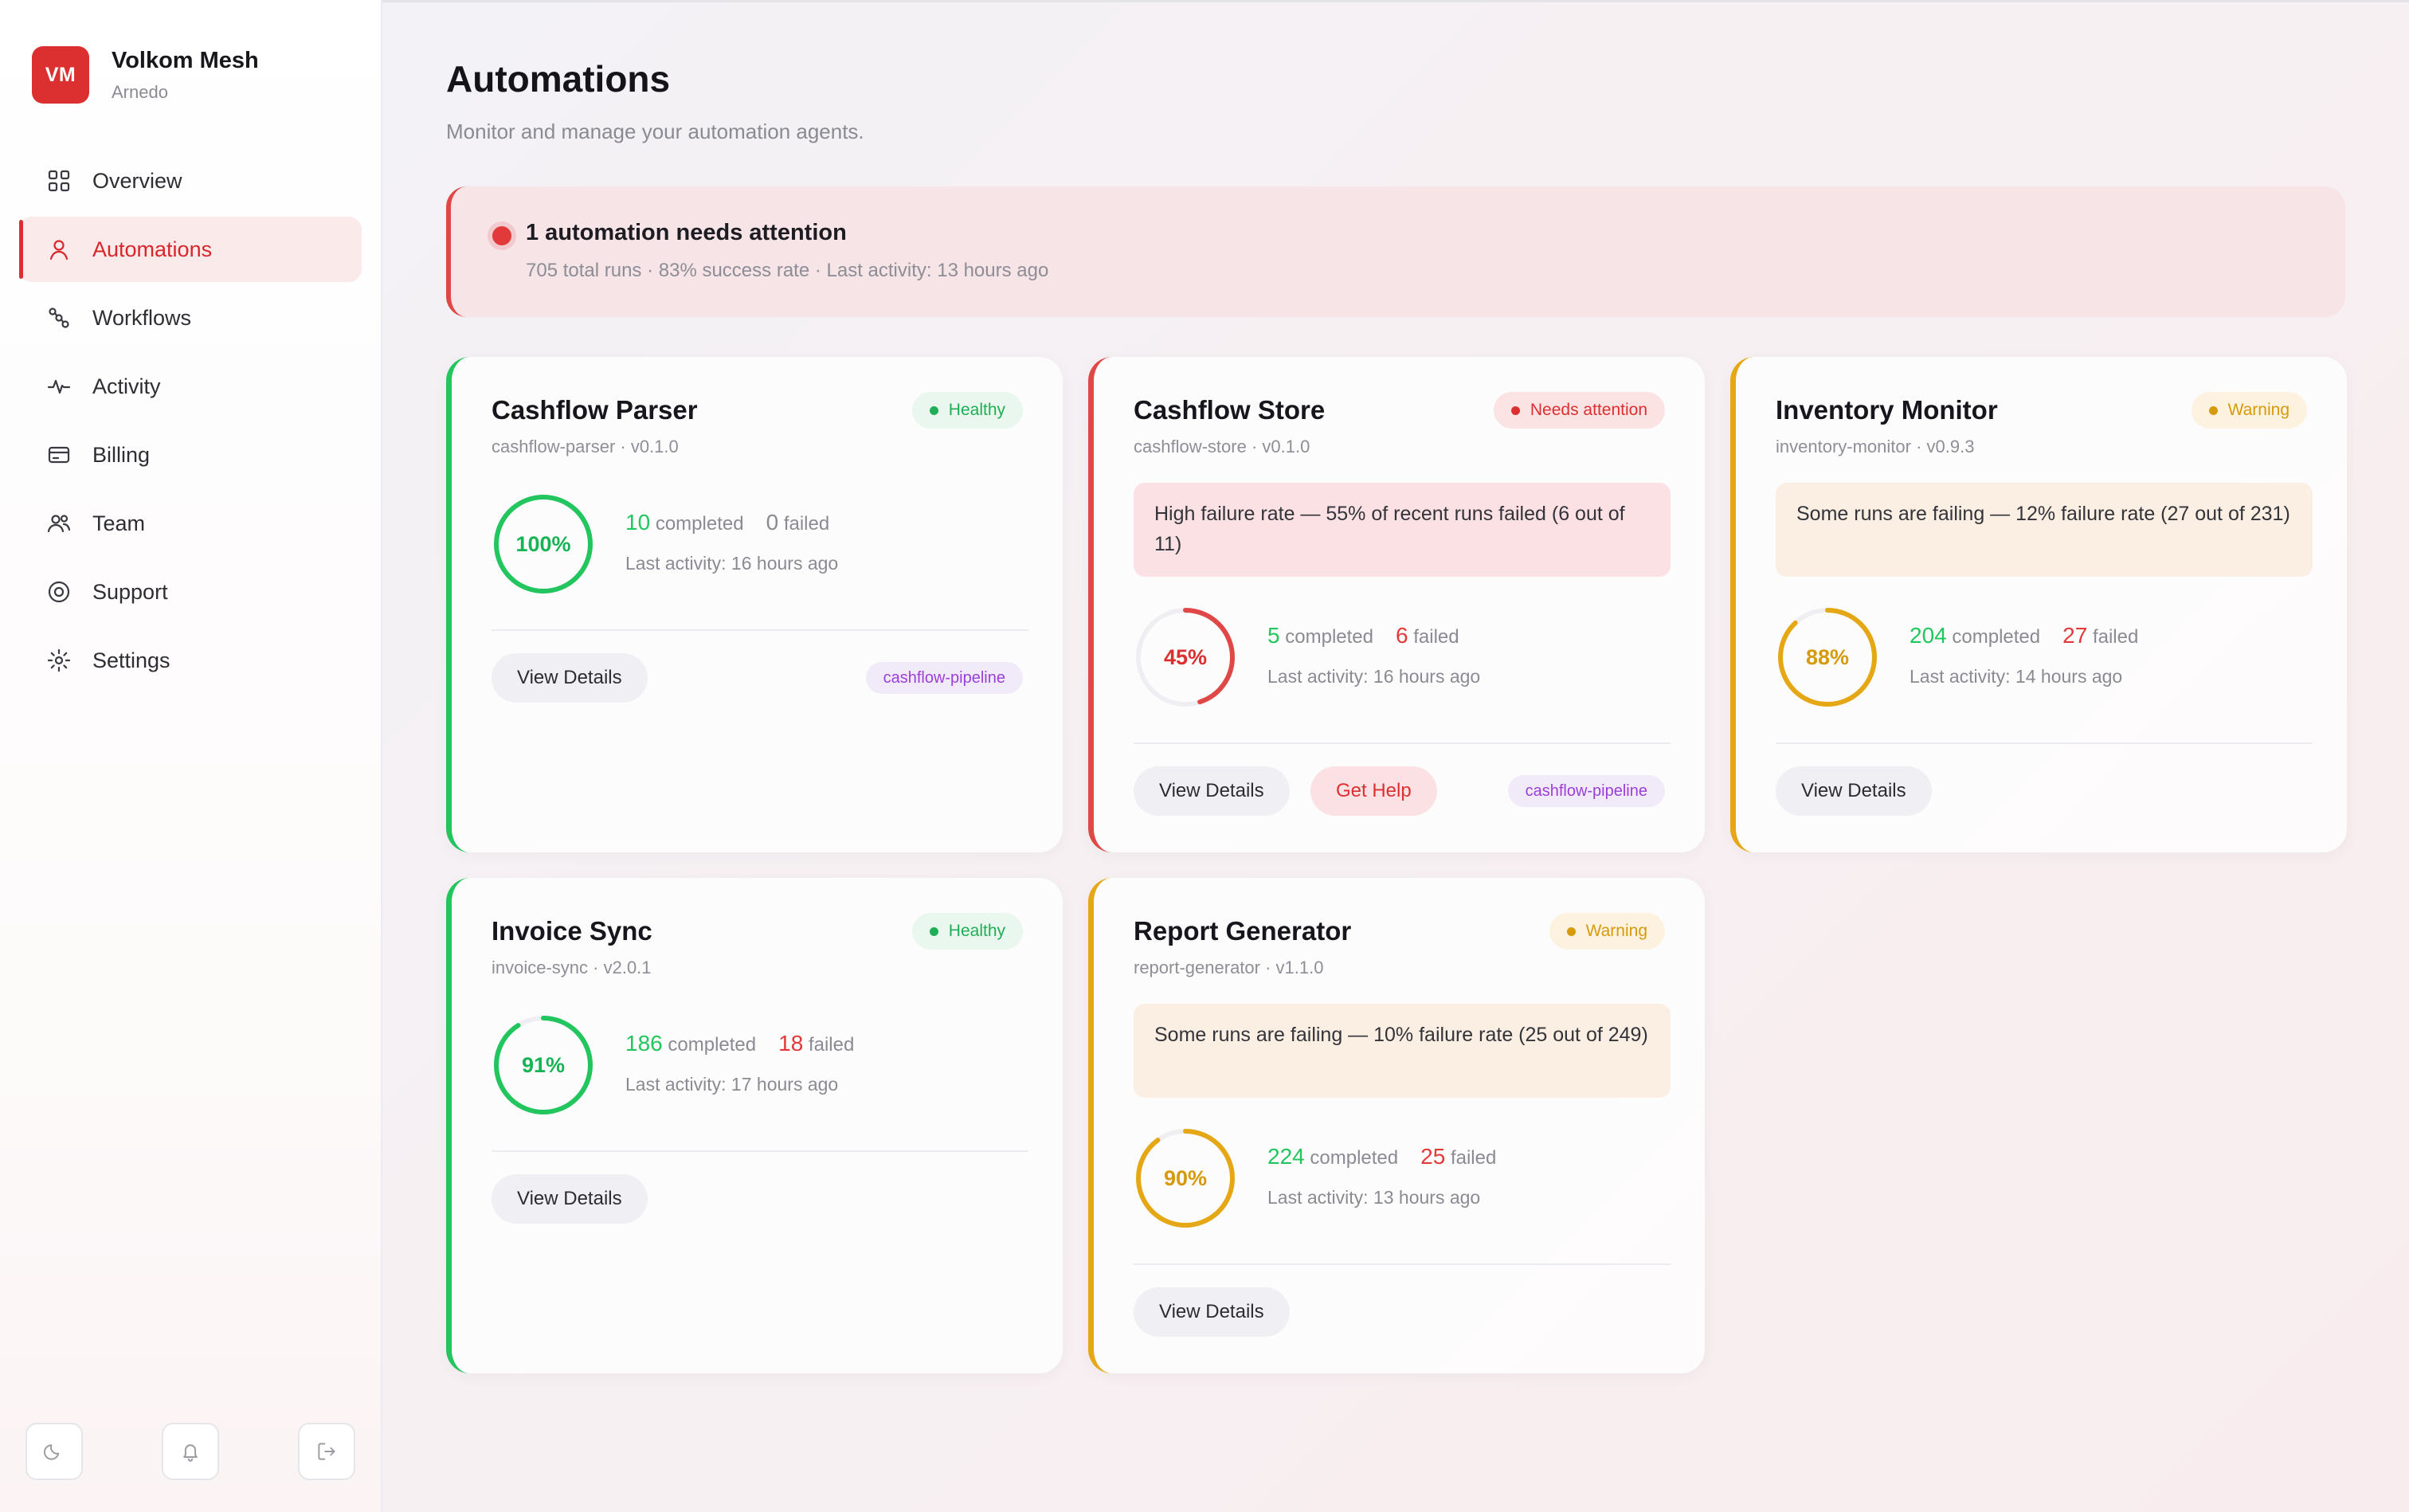  What do you see at coordinates (190, 661) in the screenshot?
I see `sidebar-item-settings: Settings` at bounding box center [190, 661].